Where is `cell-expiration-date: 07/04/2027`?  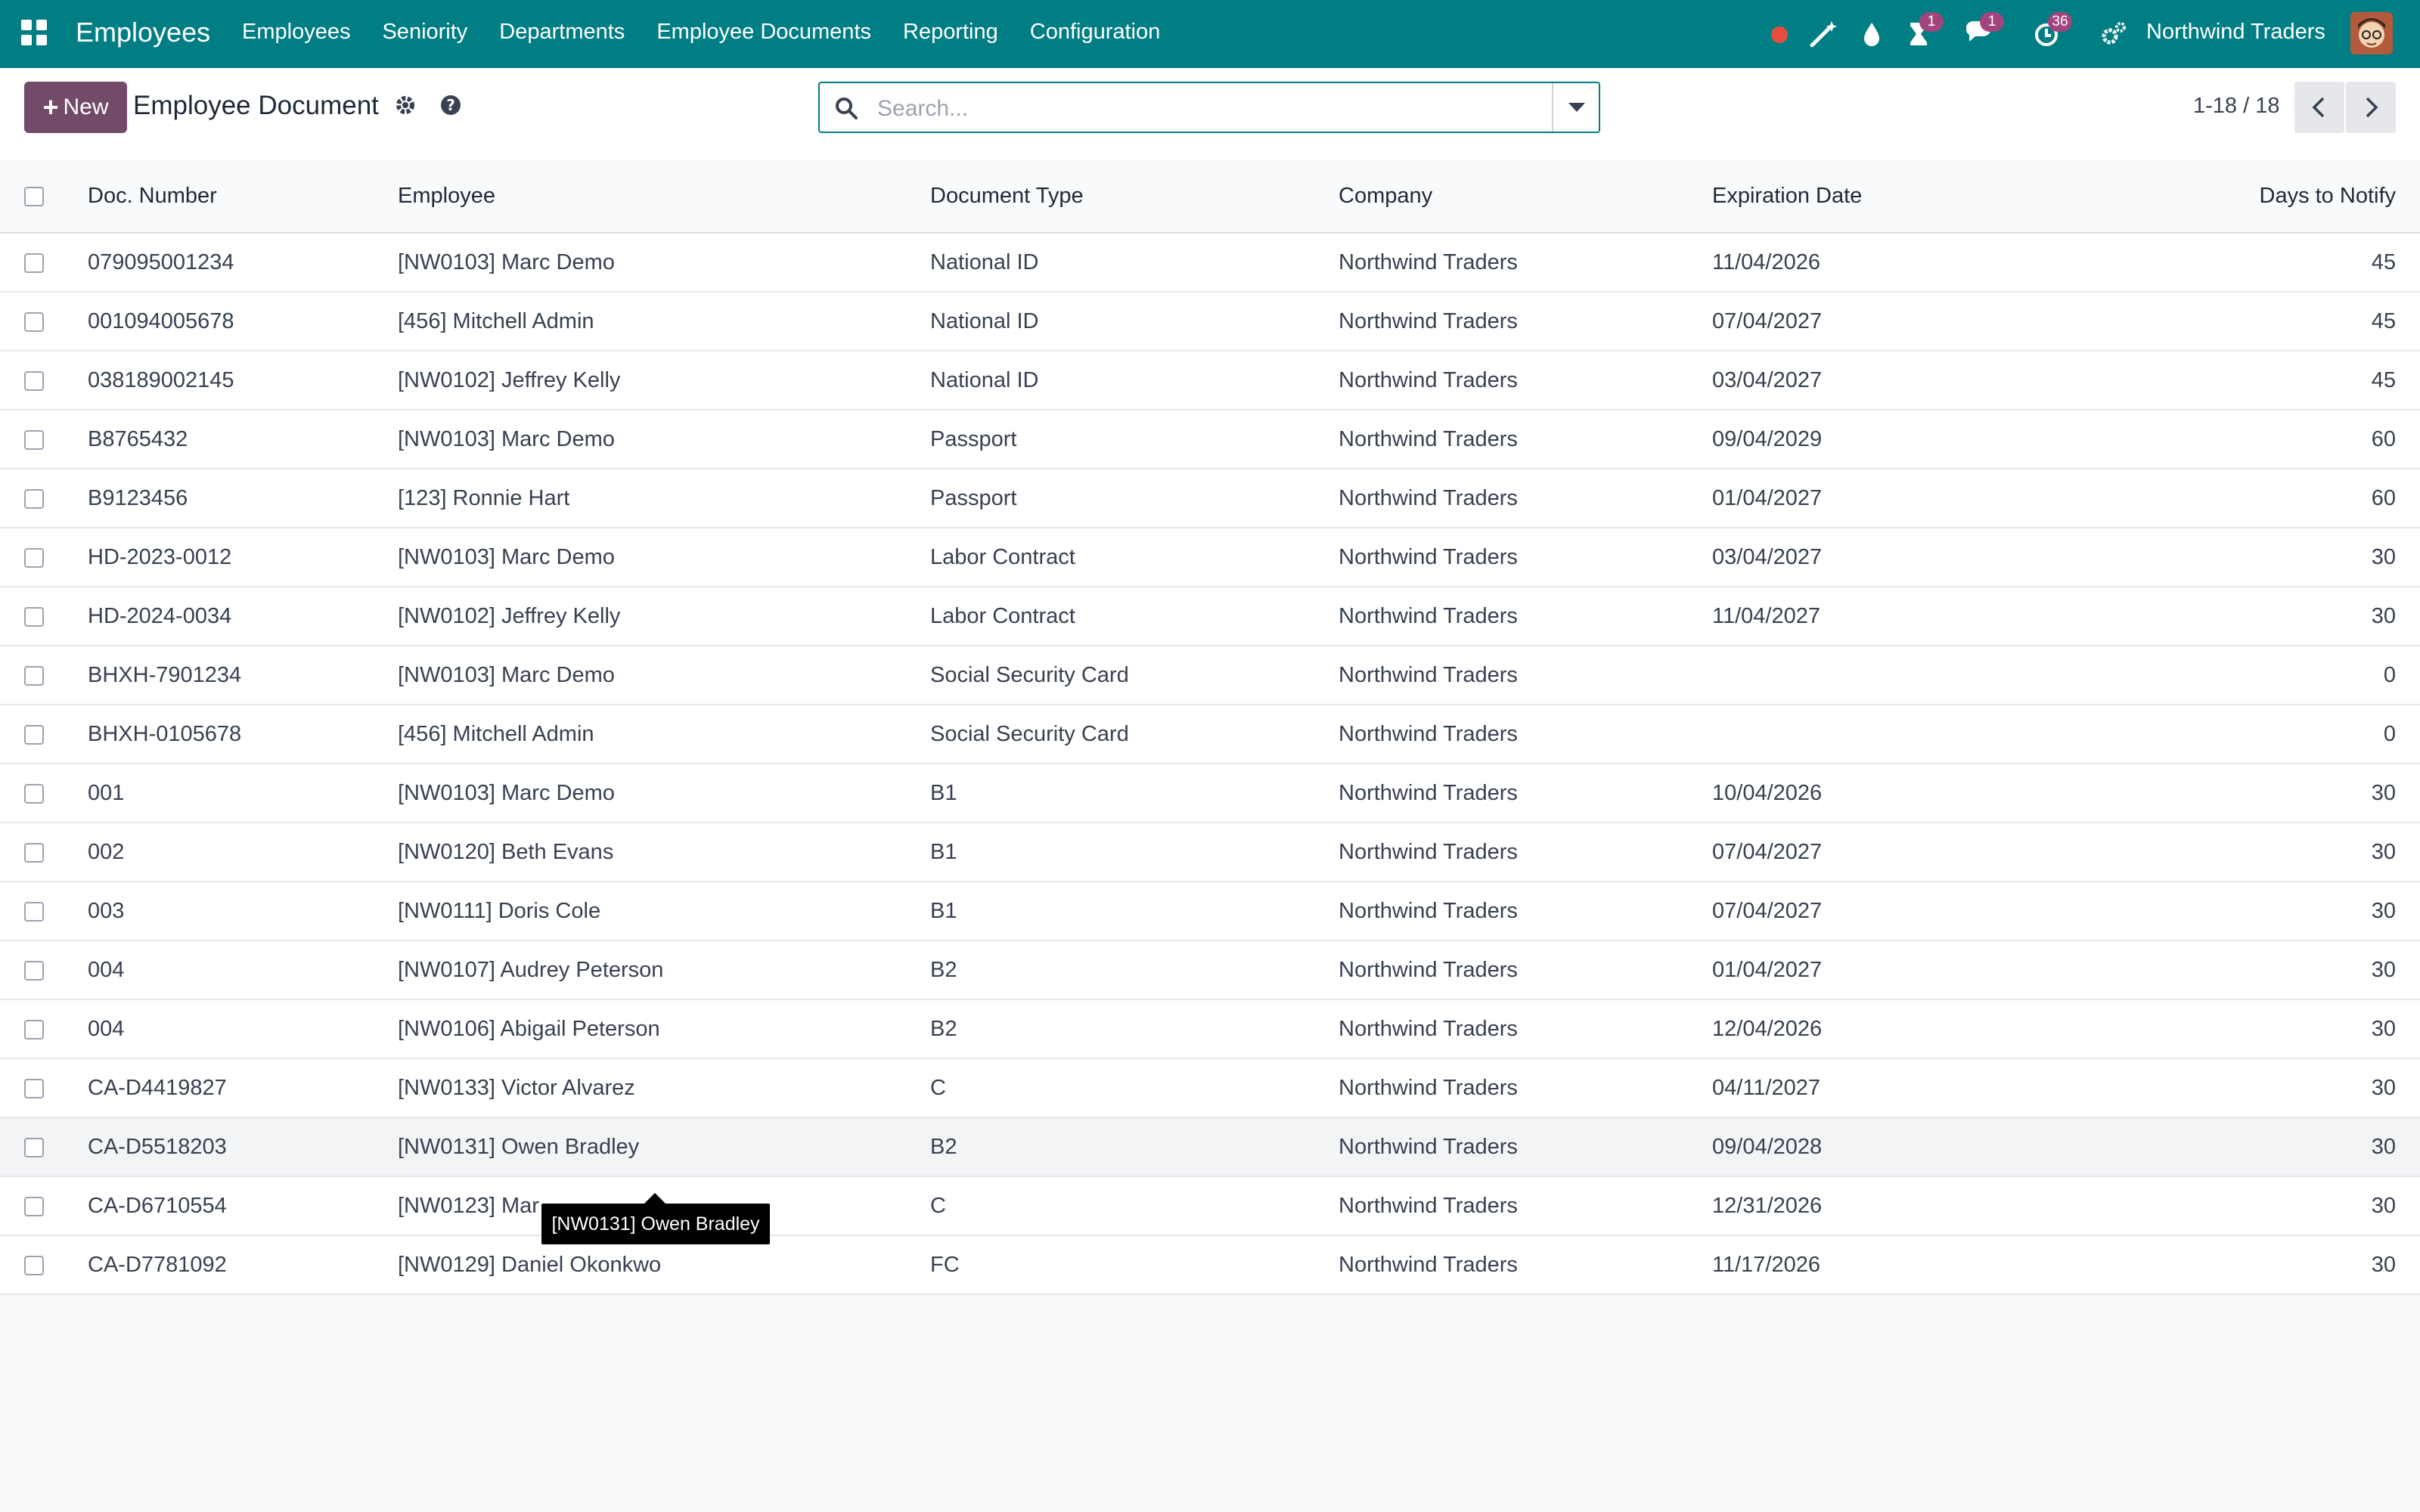 cell-expiration-date: 07/04/2027 is located at coordinates (1901, 321).